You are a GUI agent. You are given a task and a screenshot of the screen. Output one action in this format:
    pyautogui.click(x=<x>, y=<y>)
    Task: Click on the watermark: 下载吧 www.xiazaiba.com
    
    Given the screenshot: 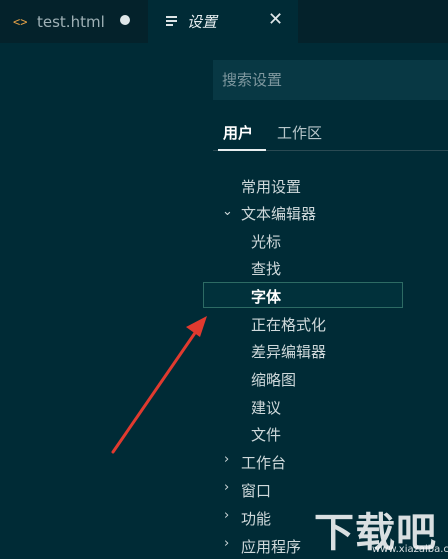 What is the action you would take?
    pyautogui.click(x=381, y=529)
    